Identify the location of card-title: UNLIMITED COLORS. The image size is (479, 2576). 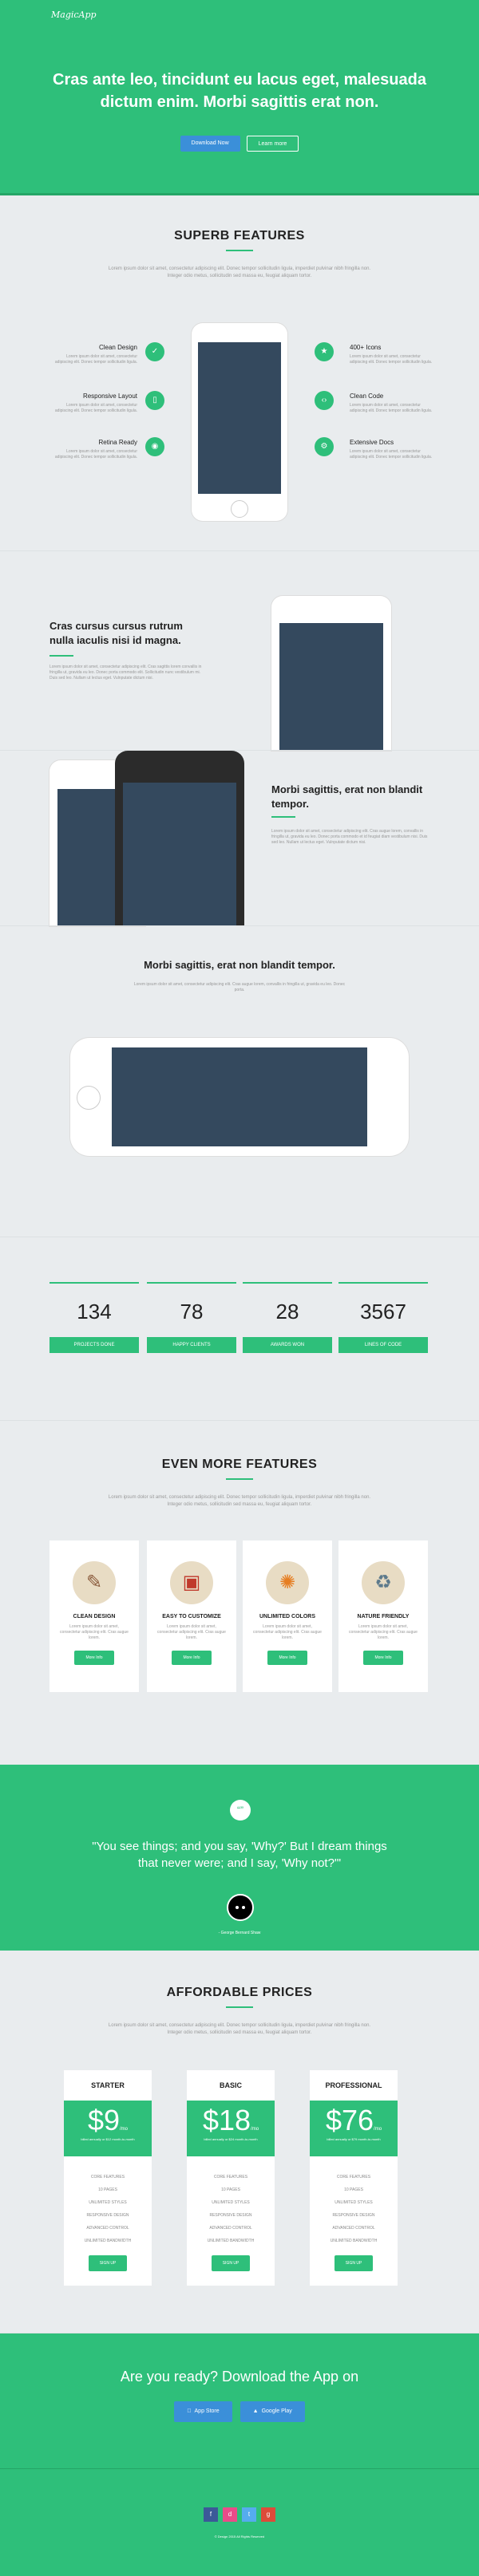
(287, 1616).